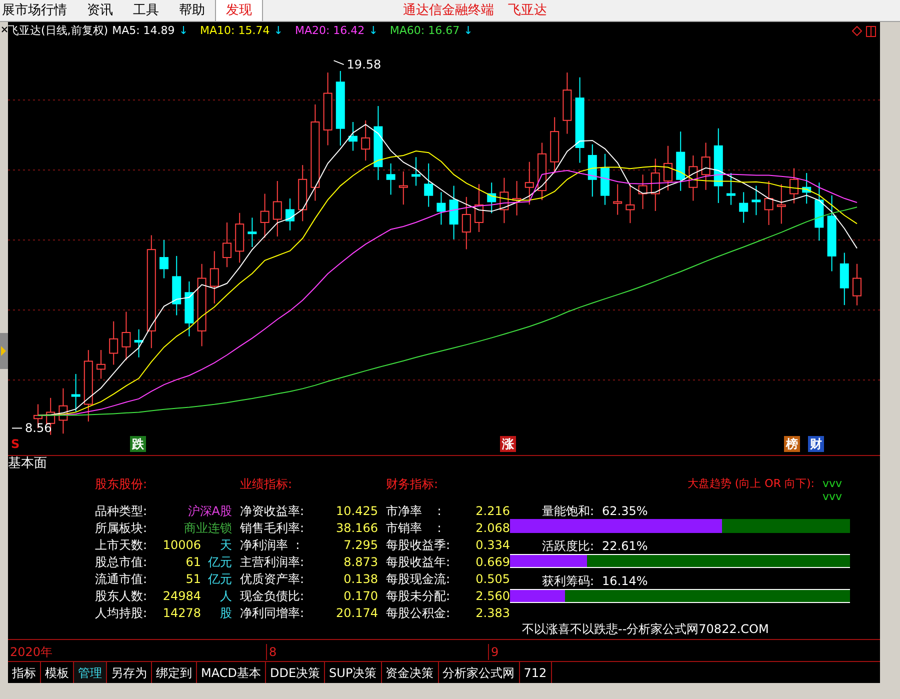  I want to click on panel-icon, so click(871, 31).